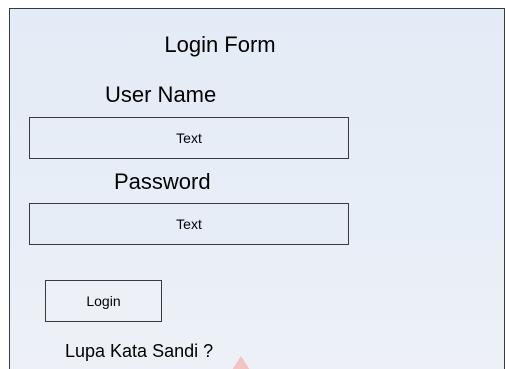 The width and height of the screenshot is (505, 369). Describe the element at coordinates (162, 181) in the screenshot. I see `password-label: Password` at that location.